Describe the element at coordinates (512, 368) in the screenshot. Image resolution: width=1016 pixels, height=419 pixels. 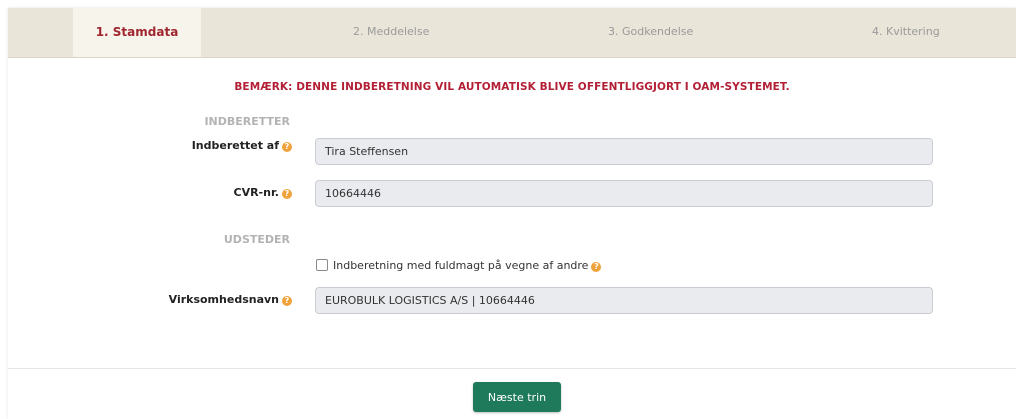
I see `footer-divider` at that location.